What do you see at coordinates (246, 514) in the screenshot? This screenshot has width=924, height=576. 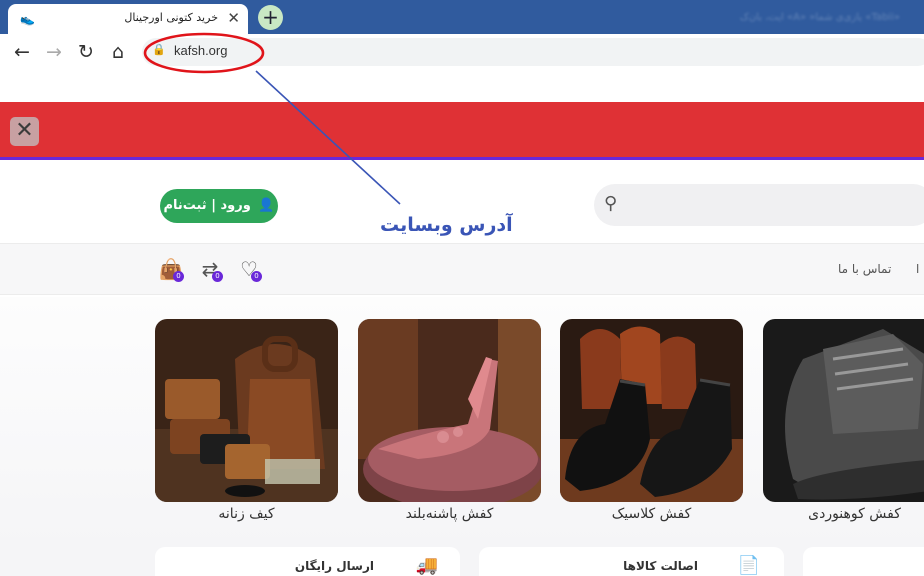 I see `category-label-bags: کیف زنانه` at bounding box center [246, 514].